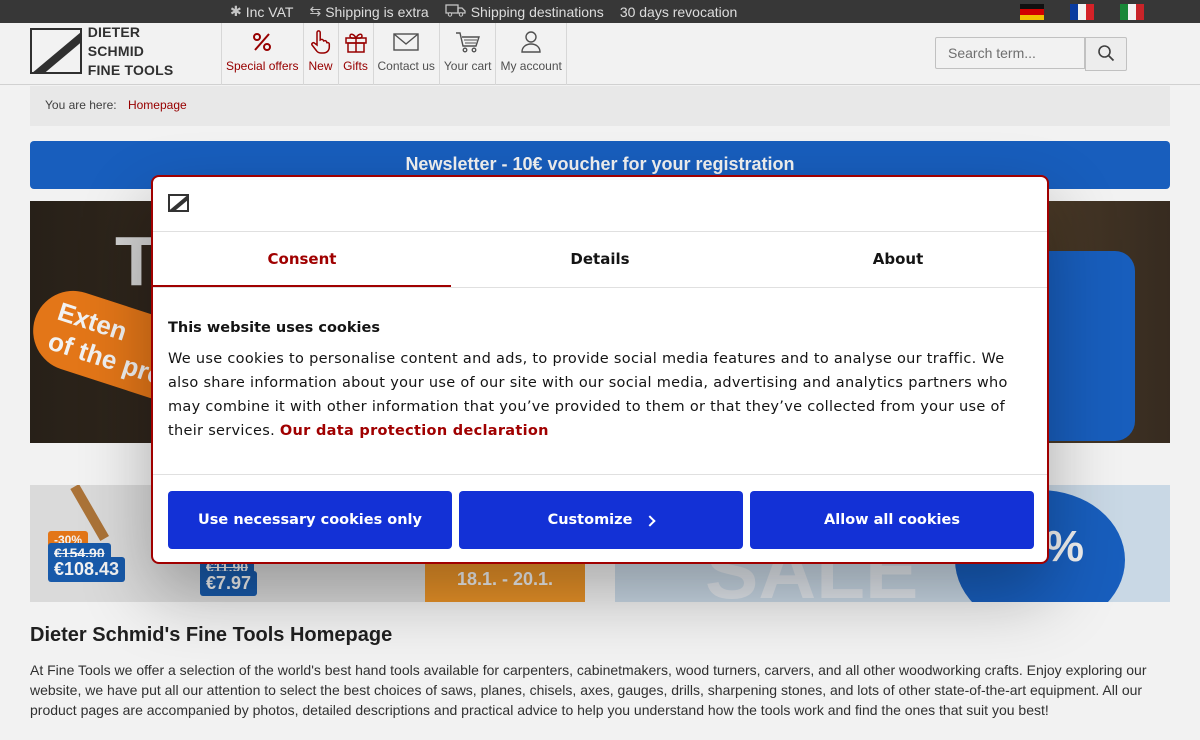  I want to click on tab-details: Details, so click(600, 259).